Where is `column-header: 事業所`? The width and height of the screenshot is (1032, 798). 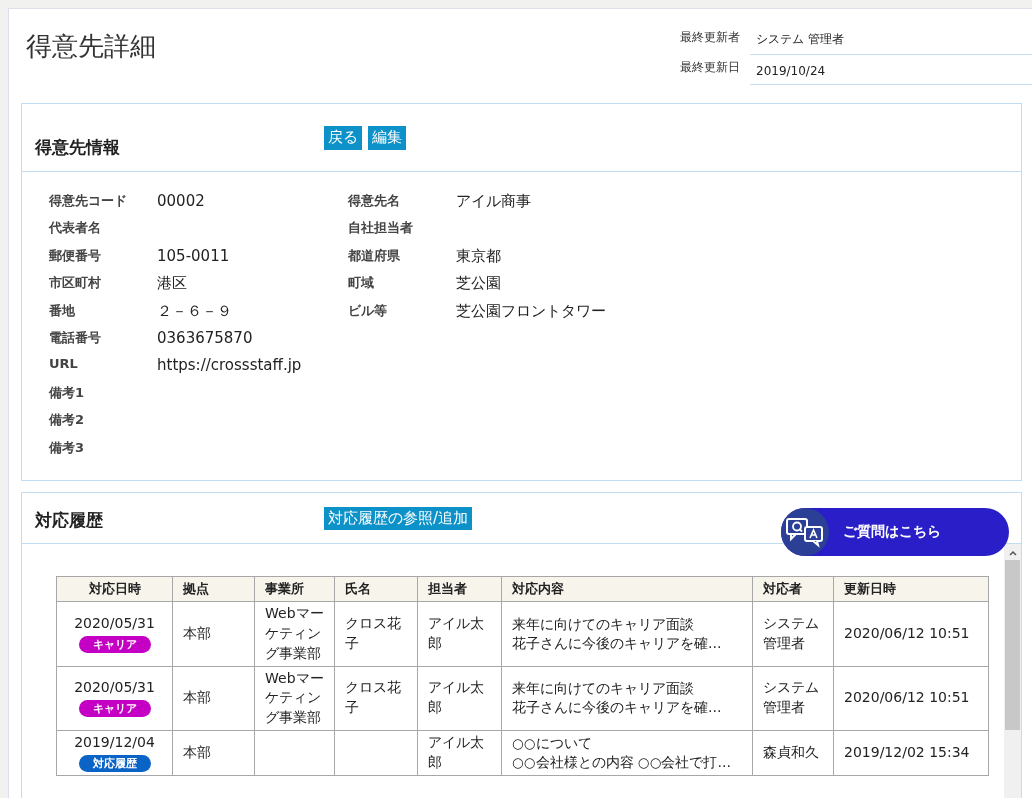
column-header: 事業所 is located at coordinates (294, 589).